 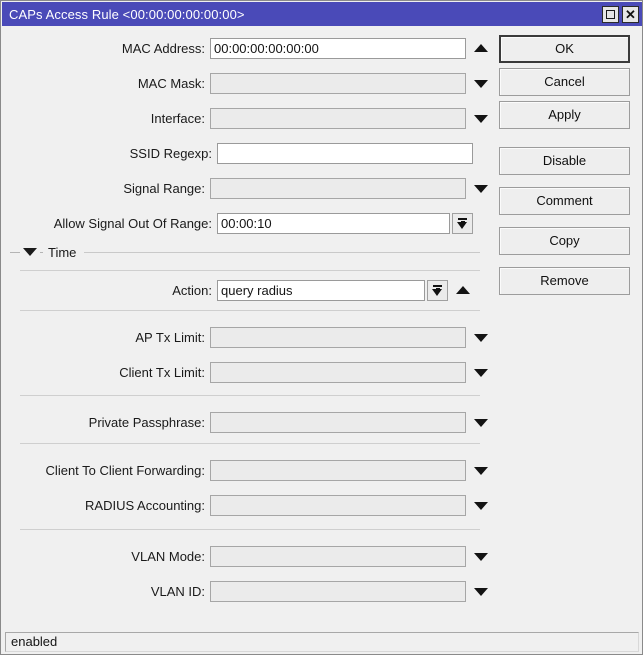 I want to click on separator-above-action, so click(x=250, y=270).